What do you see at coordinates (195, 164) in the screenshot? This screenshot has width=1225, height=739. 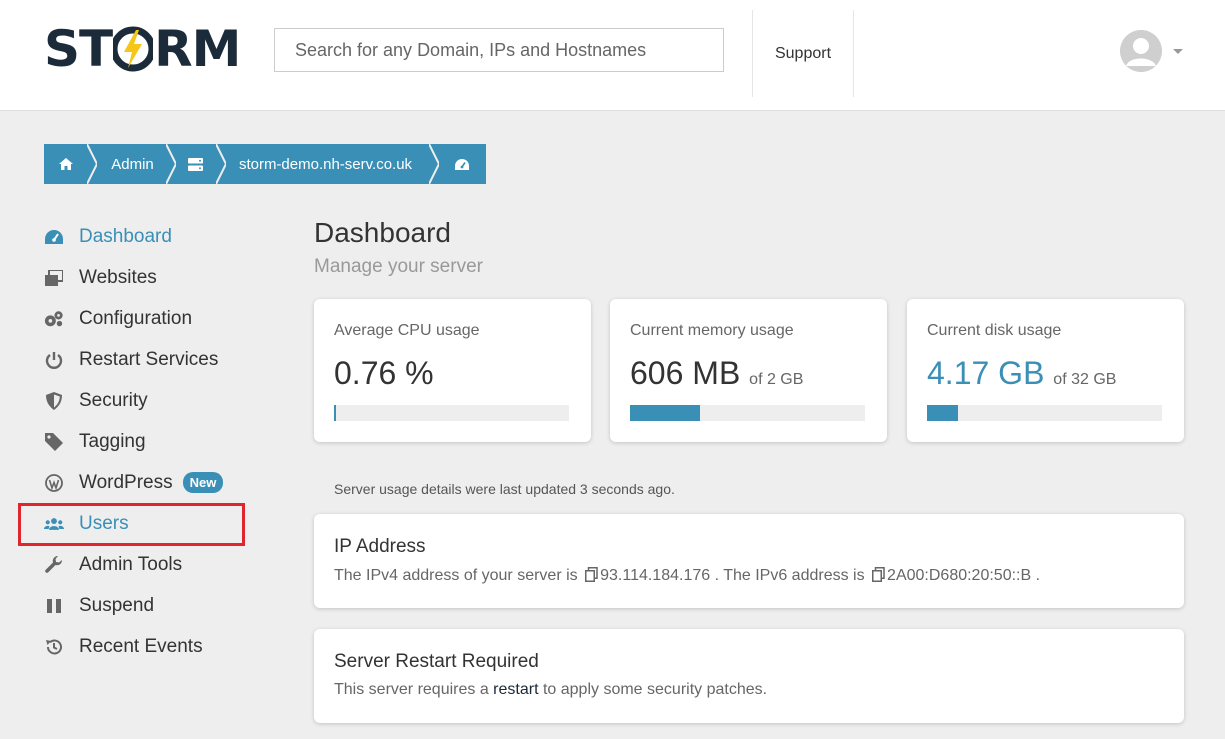 I see `server-icon` at bounding box center [195, 164].